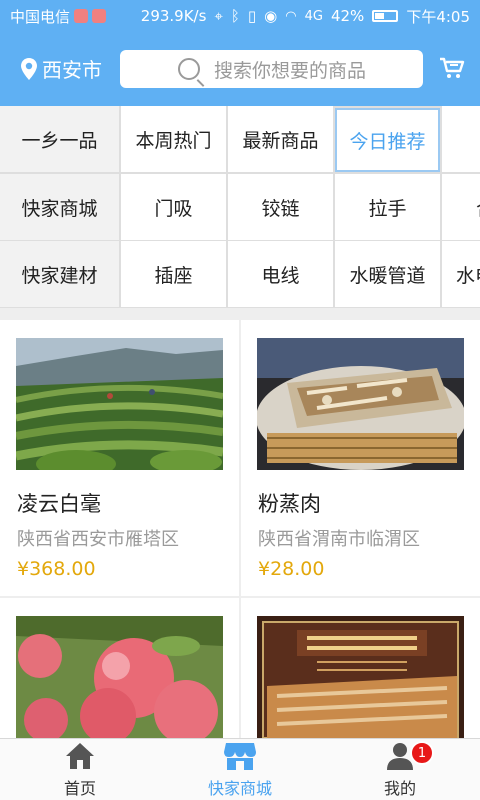  What do you see at coordinates (438, 16) in the screenshot?
I see `clock: 下午4:05` at bounding box center [438, 16].